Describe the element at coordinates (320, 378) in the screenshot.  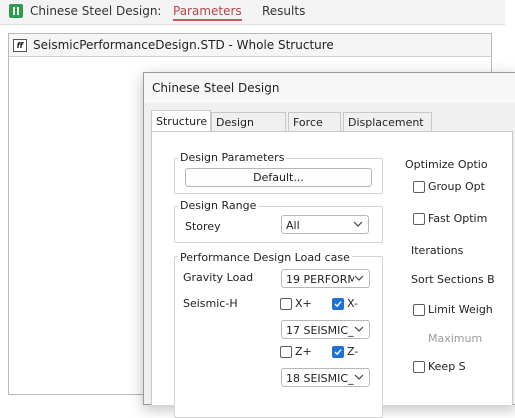
I see `seismic-z-value: 18 SEISMIC_F` at that location.